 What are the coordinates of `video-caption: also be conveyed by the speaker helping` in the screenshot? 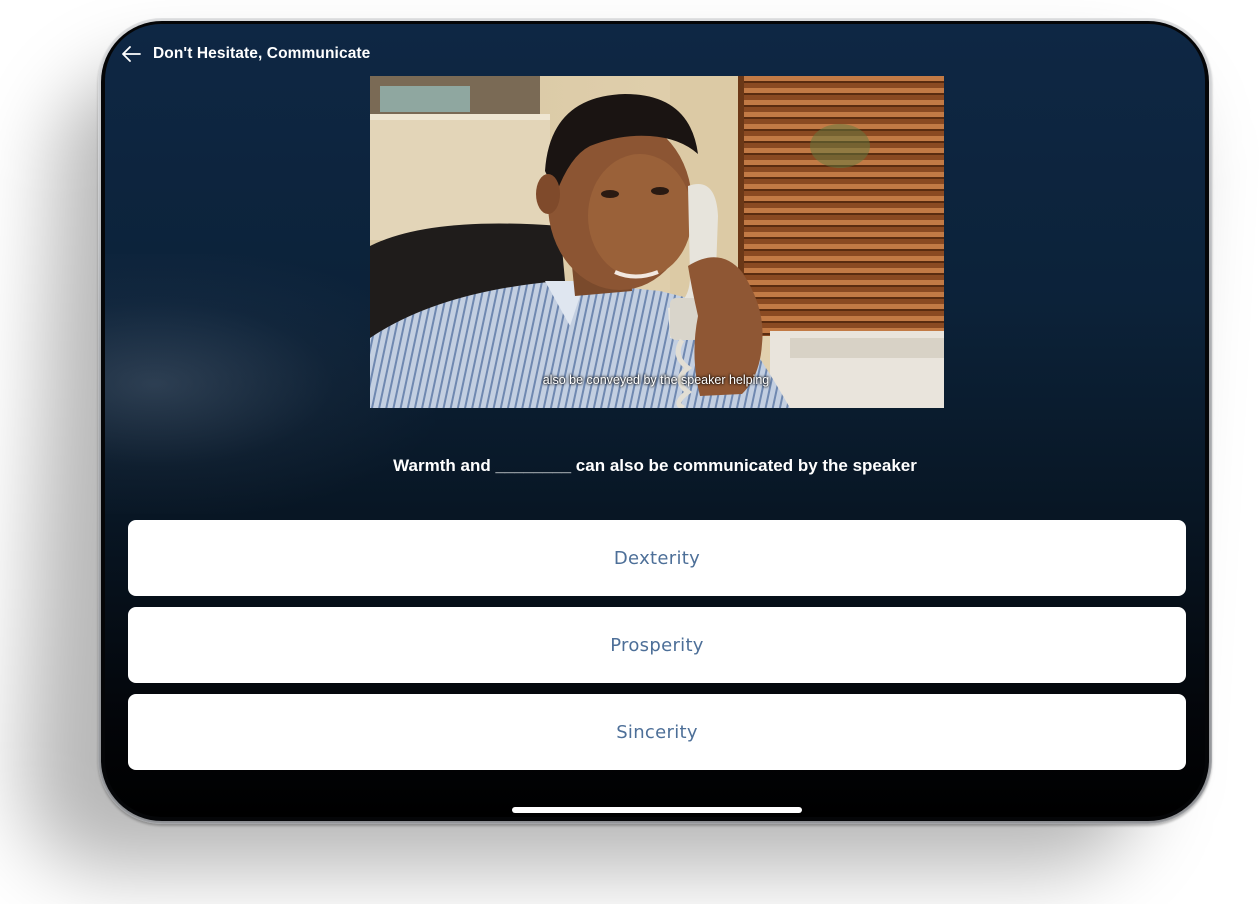 It's located at (656, 380).